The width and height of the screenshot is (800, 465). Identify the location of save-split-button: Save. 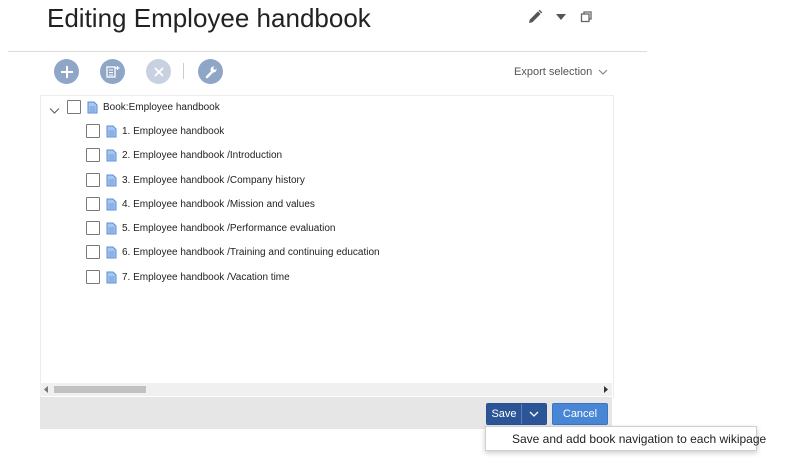
(516, 414).